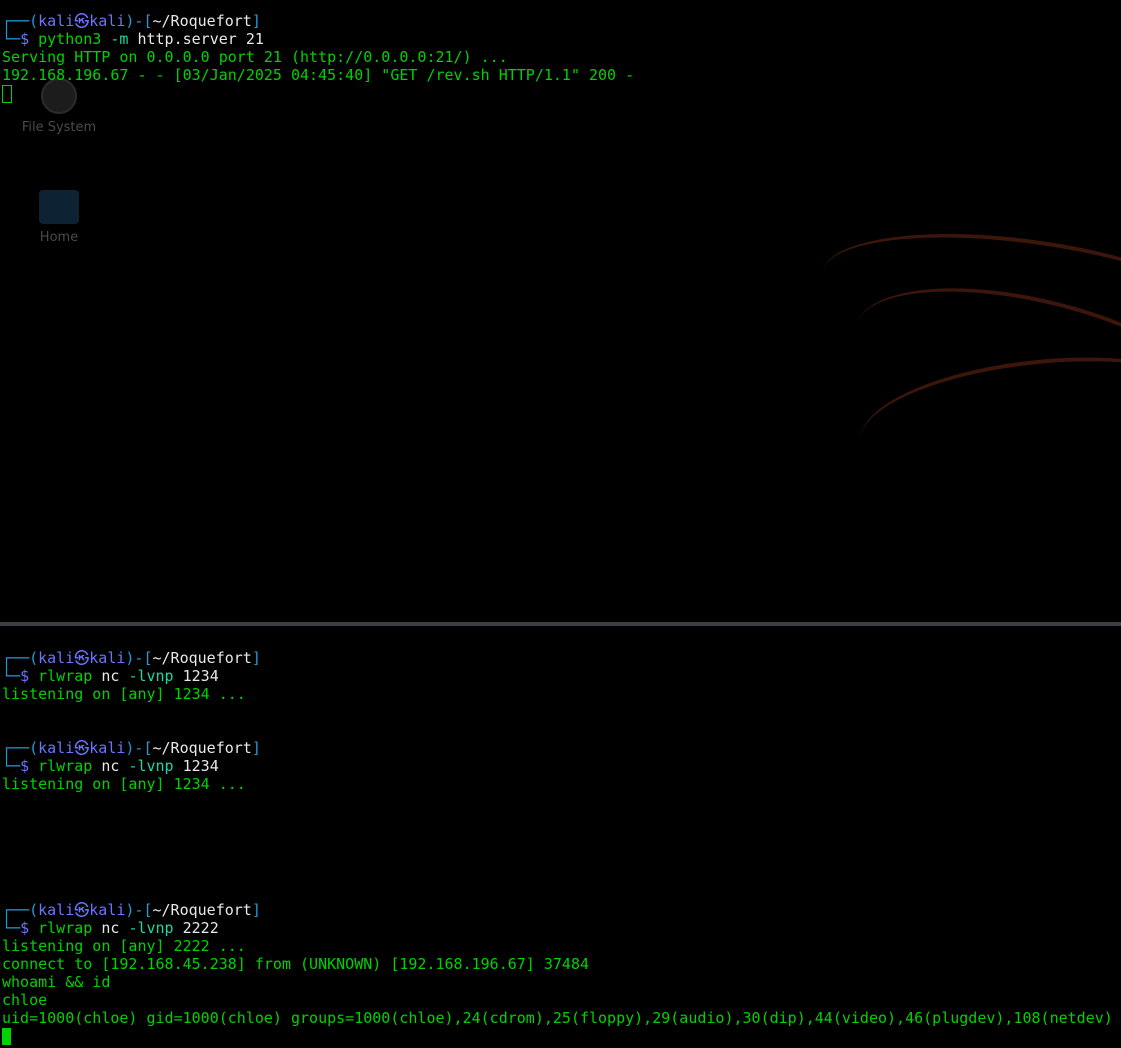 The width and height of the screenshot is (1121, 1048). I want to click on command-line: └─$ rlwrap nc -lvnp 2222, so click(110, 928).